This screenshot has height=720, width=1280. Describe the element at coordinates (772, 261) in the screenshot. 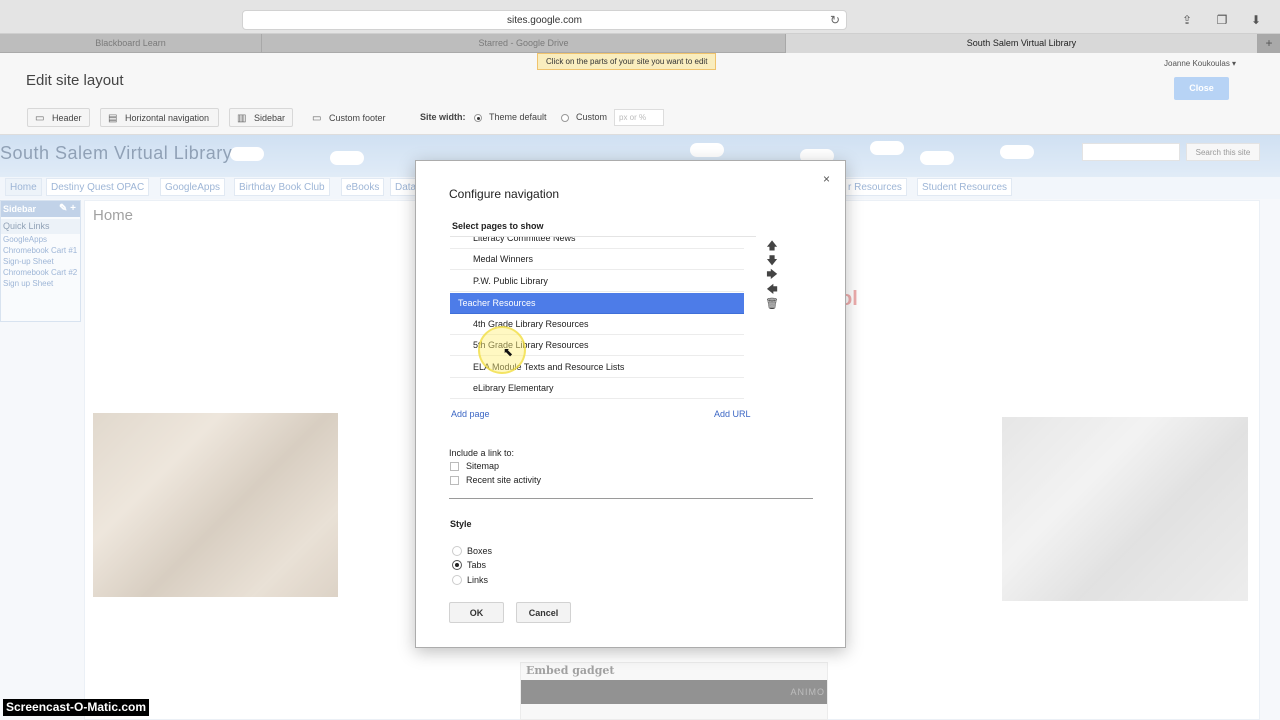

I see `move-down-icon: 🡇` at that location.